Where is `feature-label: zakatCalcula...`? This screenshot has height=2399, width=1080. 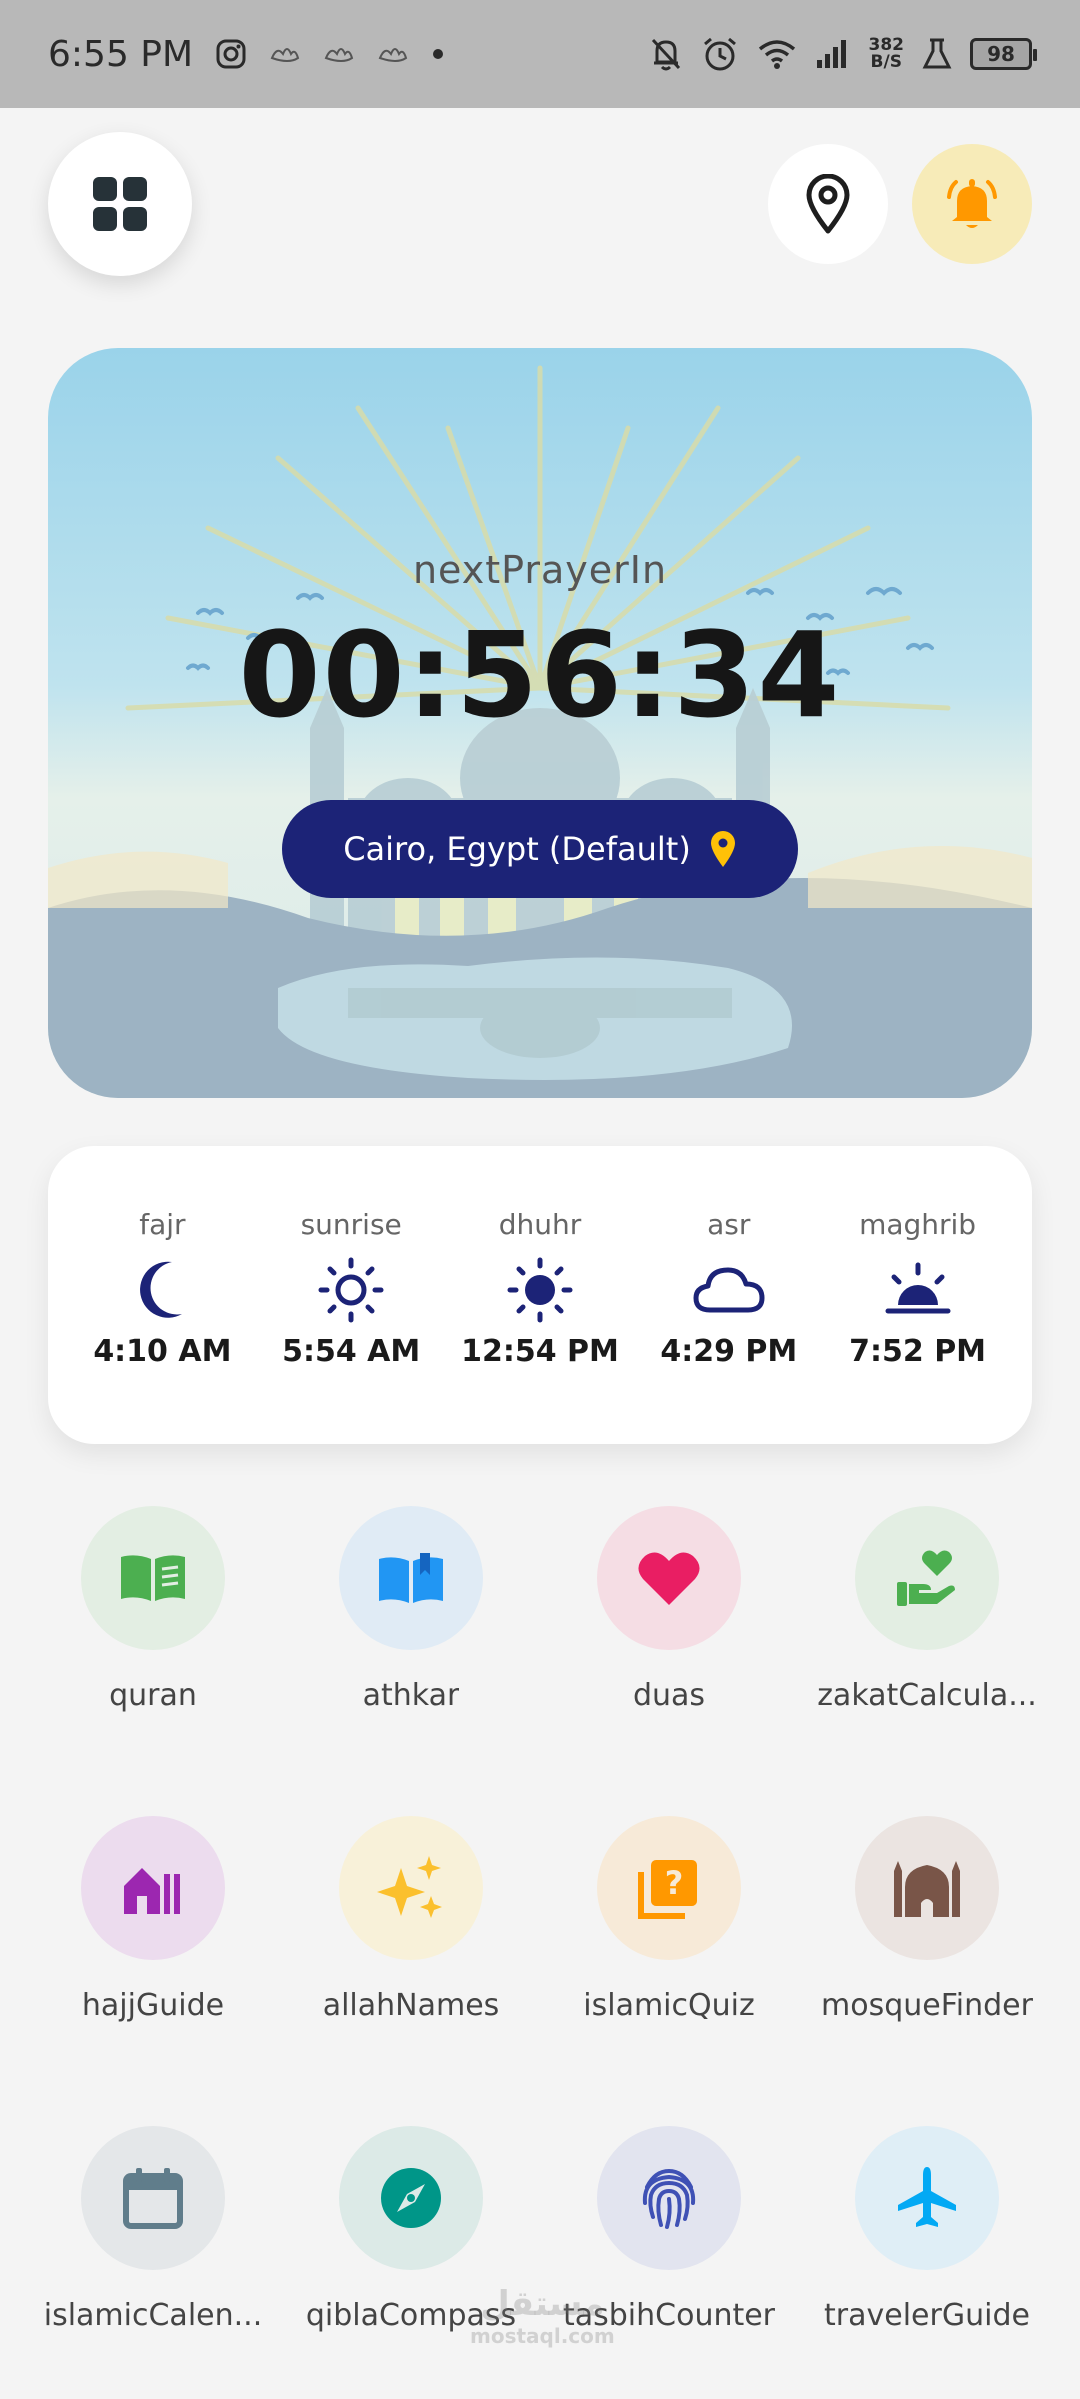
feature-label: zakatCalcula... is located at coordinates (927, 1695).